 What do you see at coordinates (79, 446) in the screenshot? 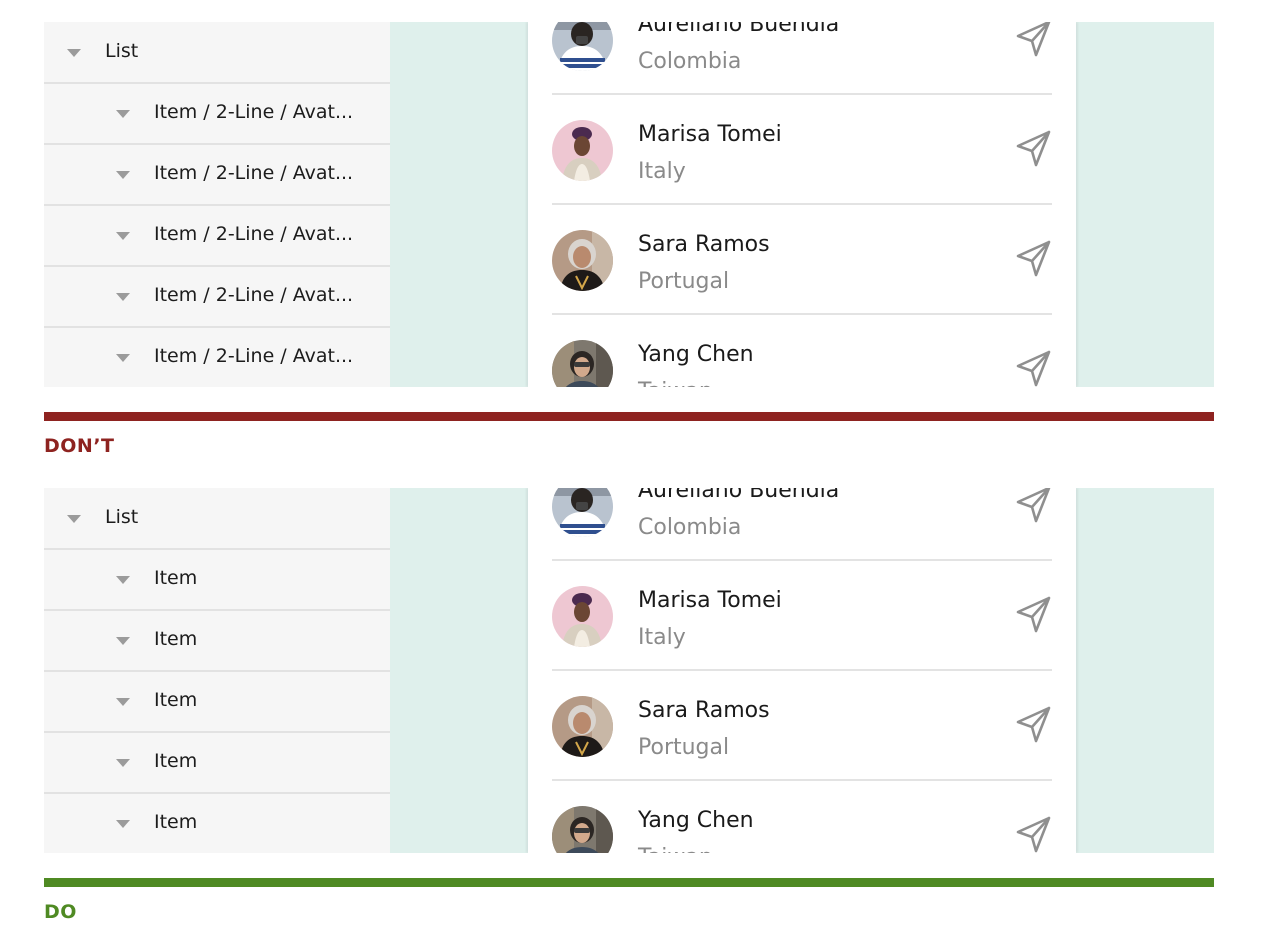
I see `dont-label: DON’T` at bounding box center [79, 446].